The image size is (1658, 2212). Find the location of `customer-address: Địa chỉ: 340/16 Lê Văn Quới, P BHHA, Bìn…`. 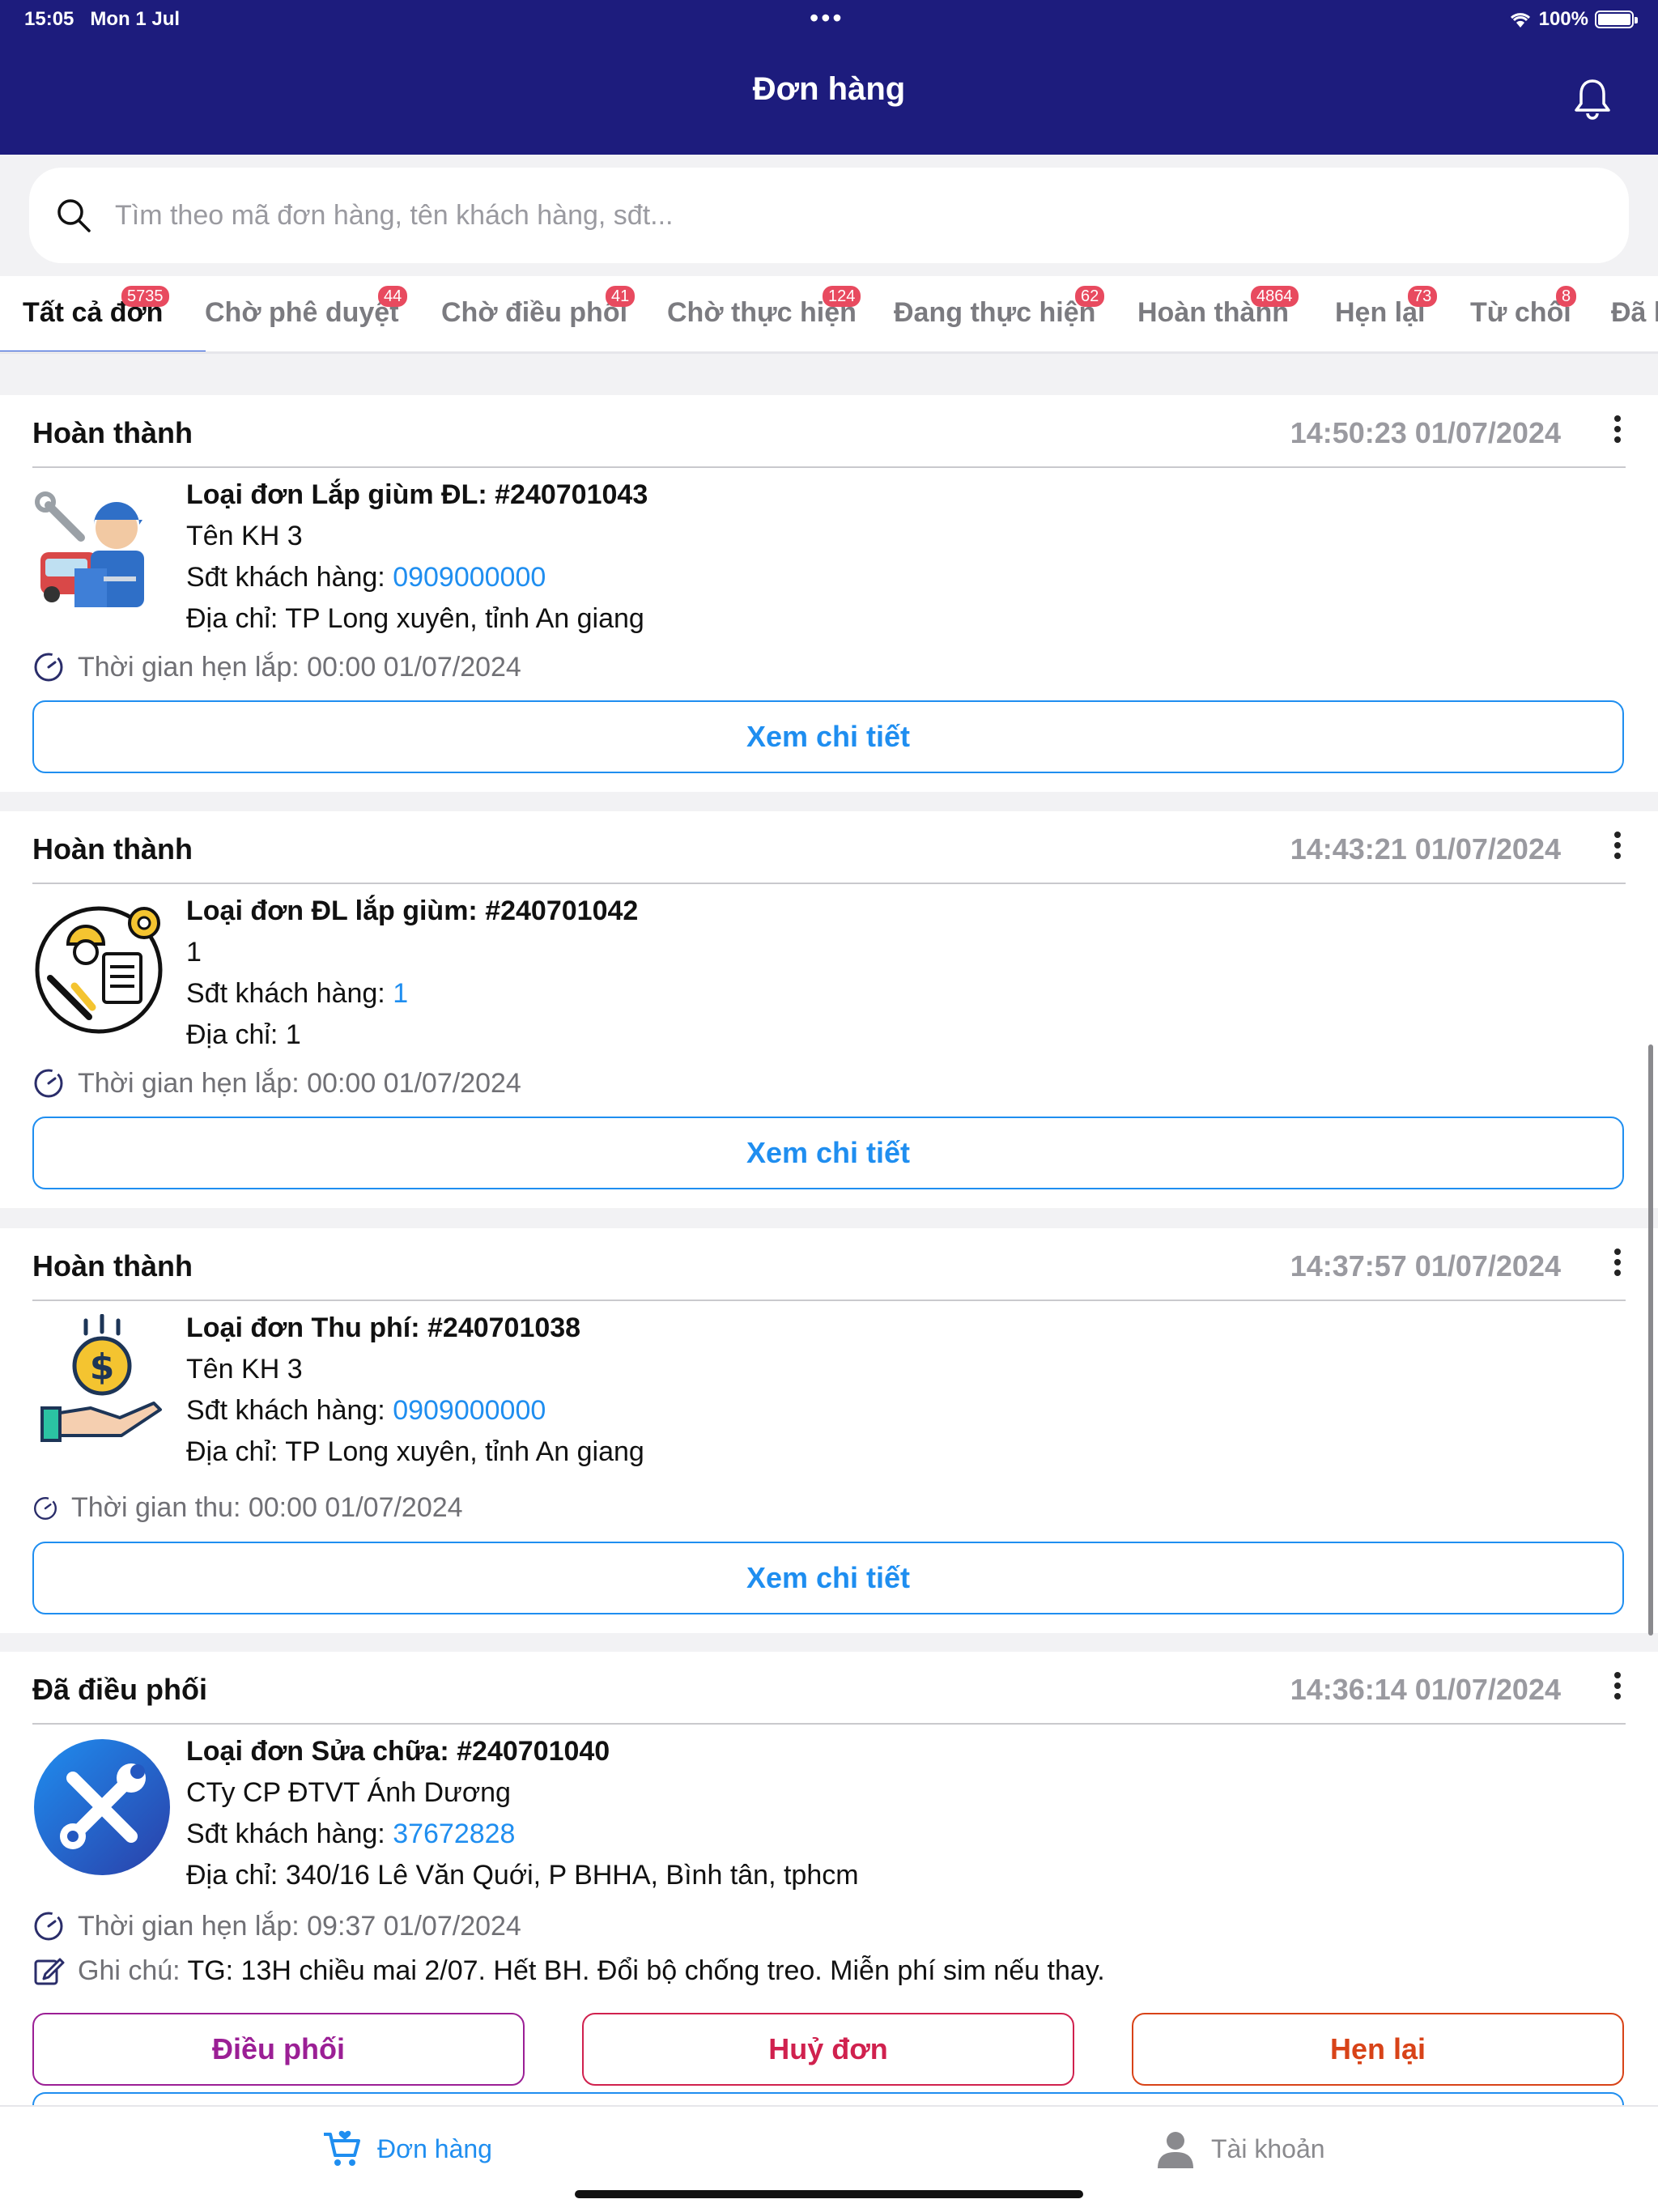

customer-address: Địa chỉ: 340/16 Lê Văn Quới, P BHHA, Bìn… is located at coordinates (522, 1876).